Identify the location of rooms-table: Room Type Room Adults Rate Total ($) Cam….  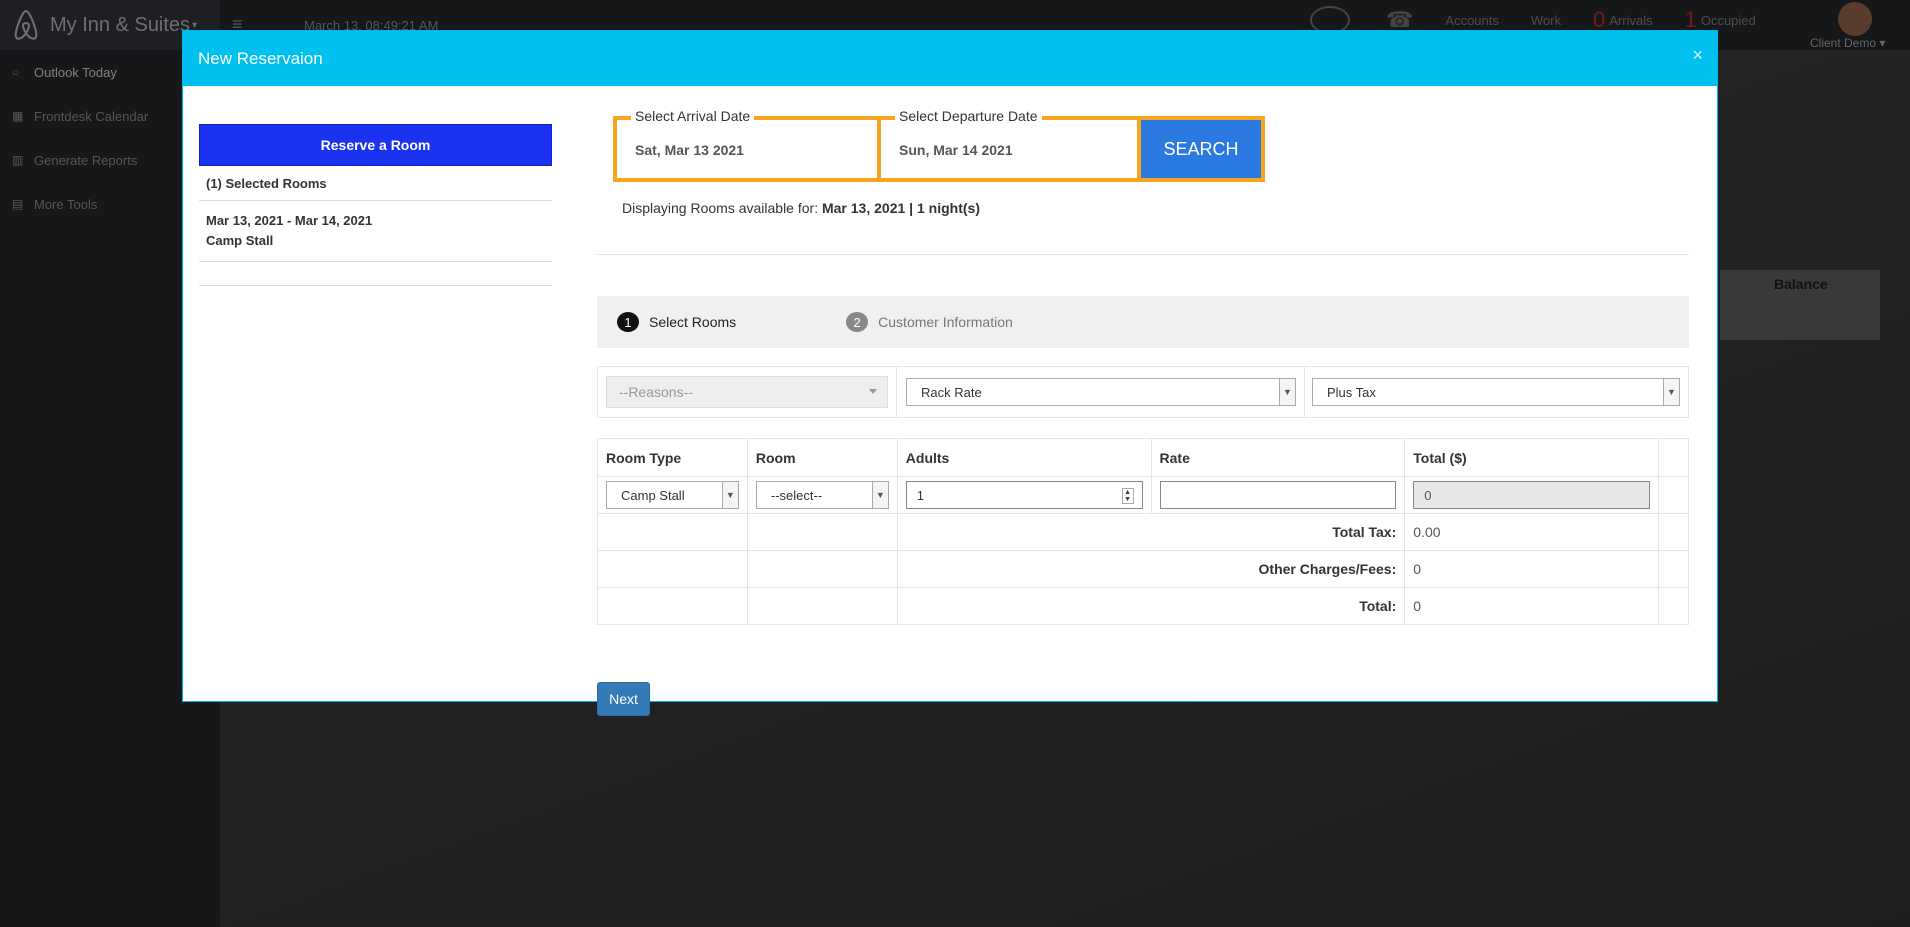
(1143, 531).